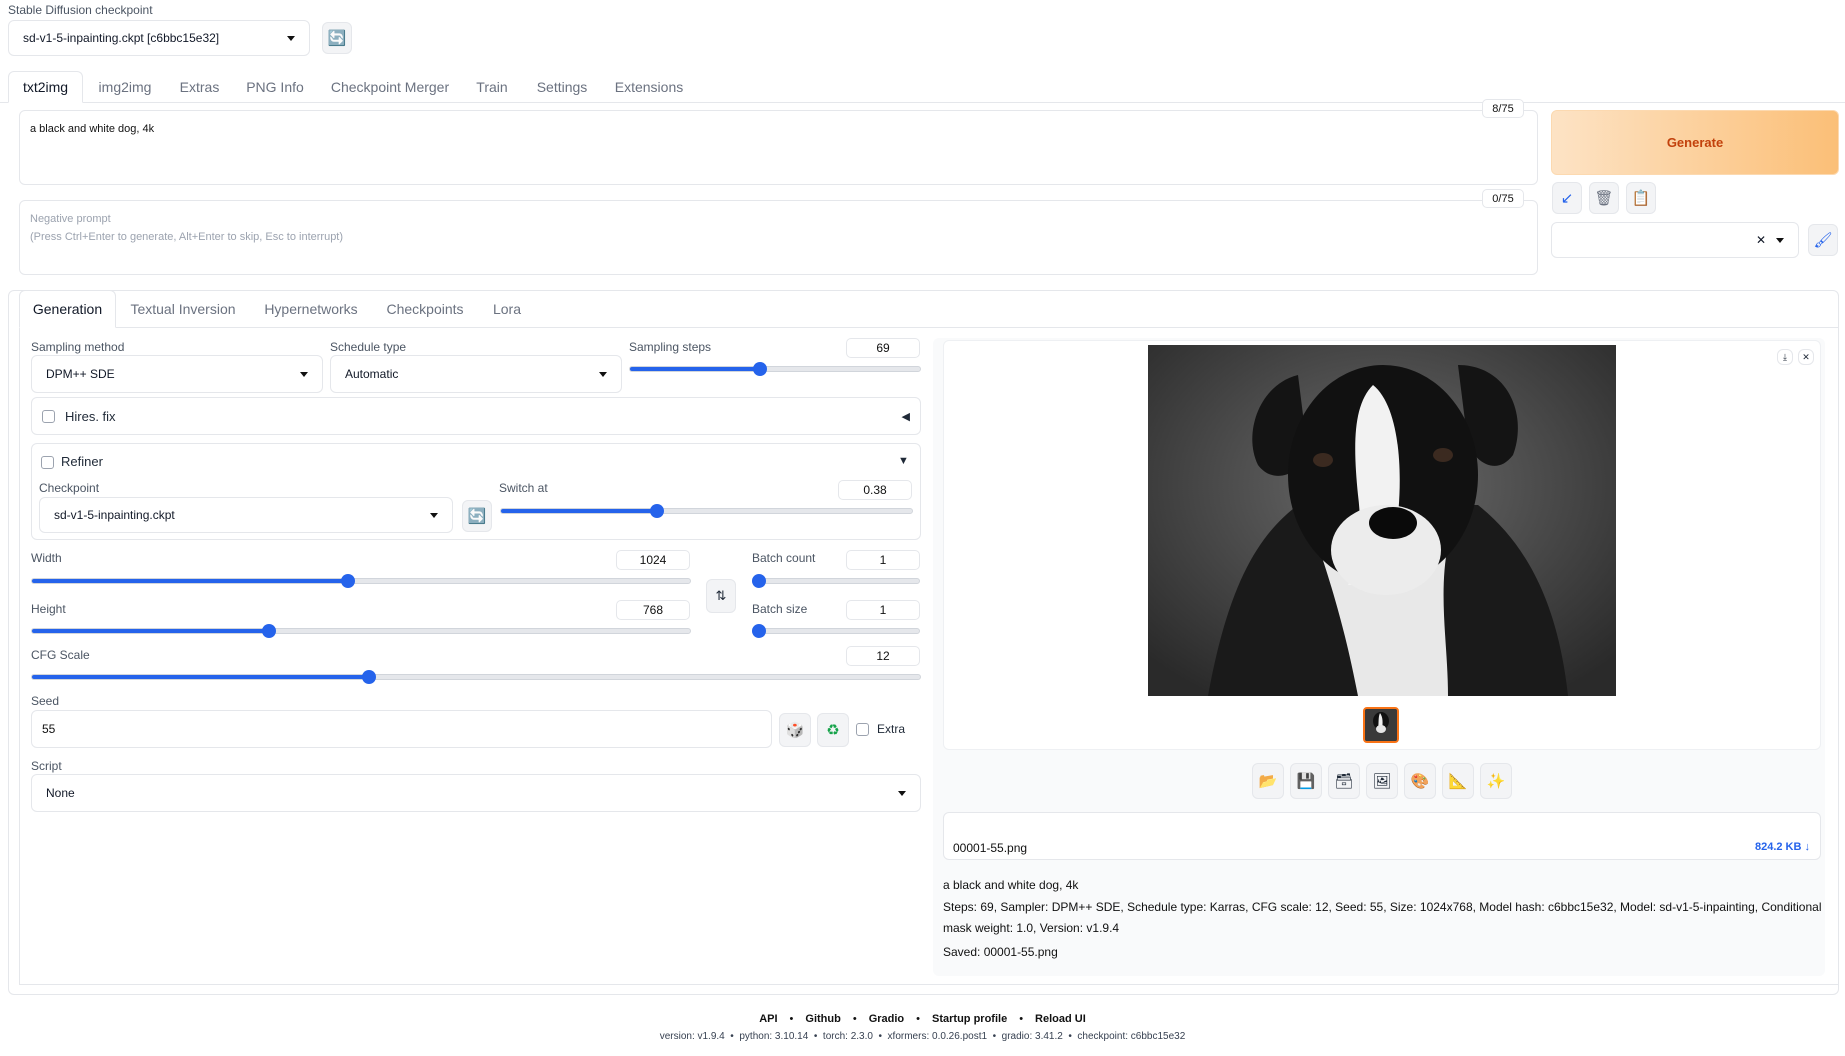 Image resolution: width=1845 pixels, height=1056 pixels. Describe the element at coordinates (67, 309) in the screenshot. I see `tab-generation: Generation` at that location.